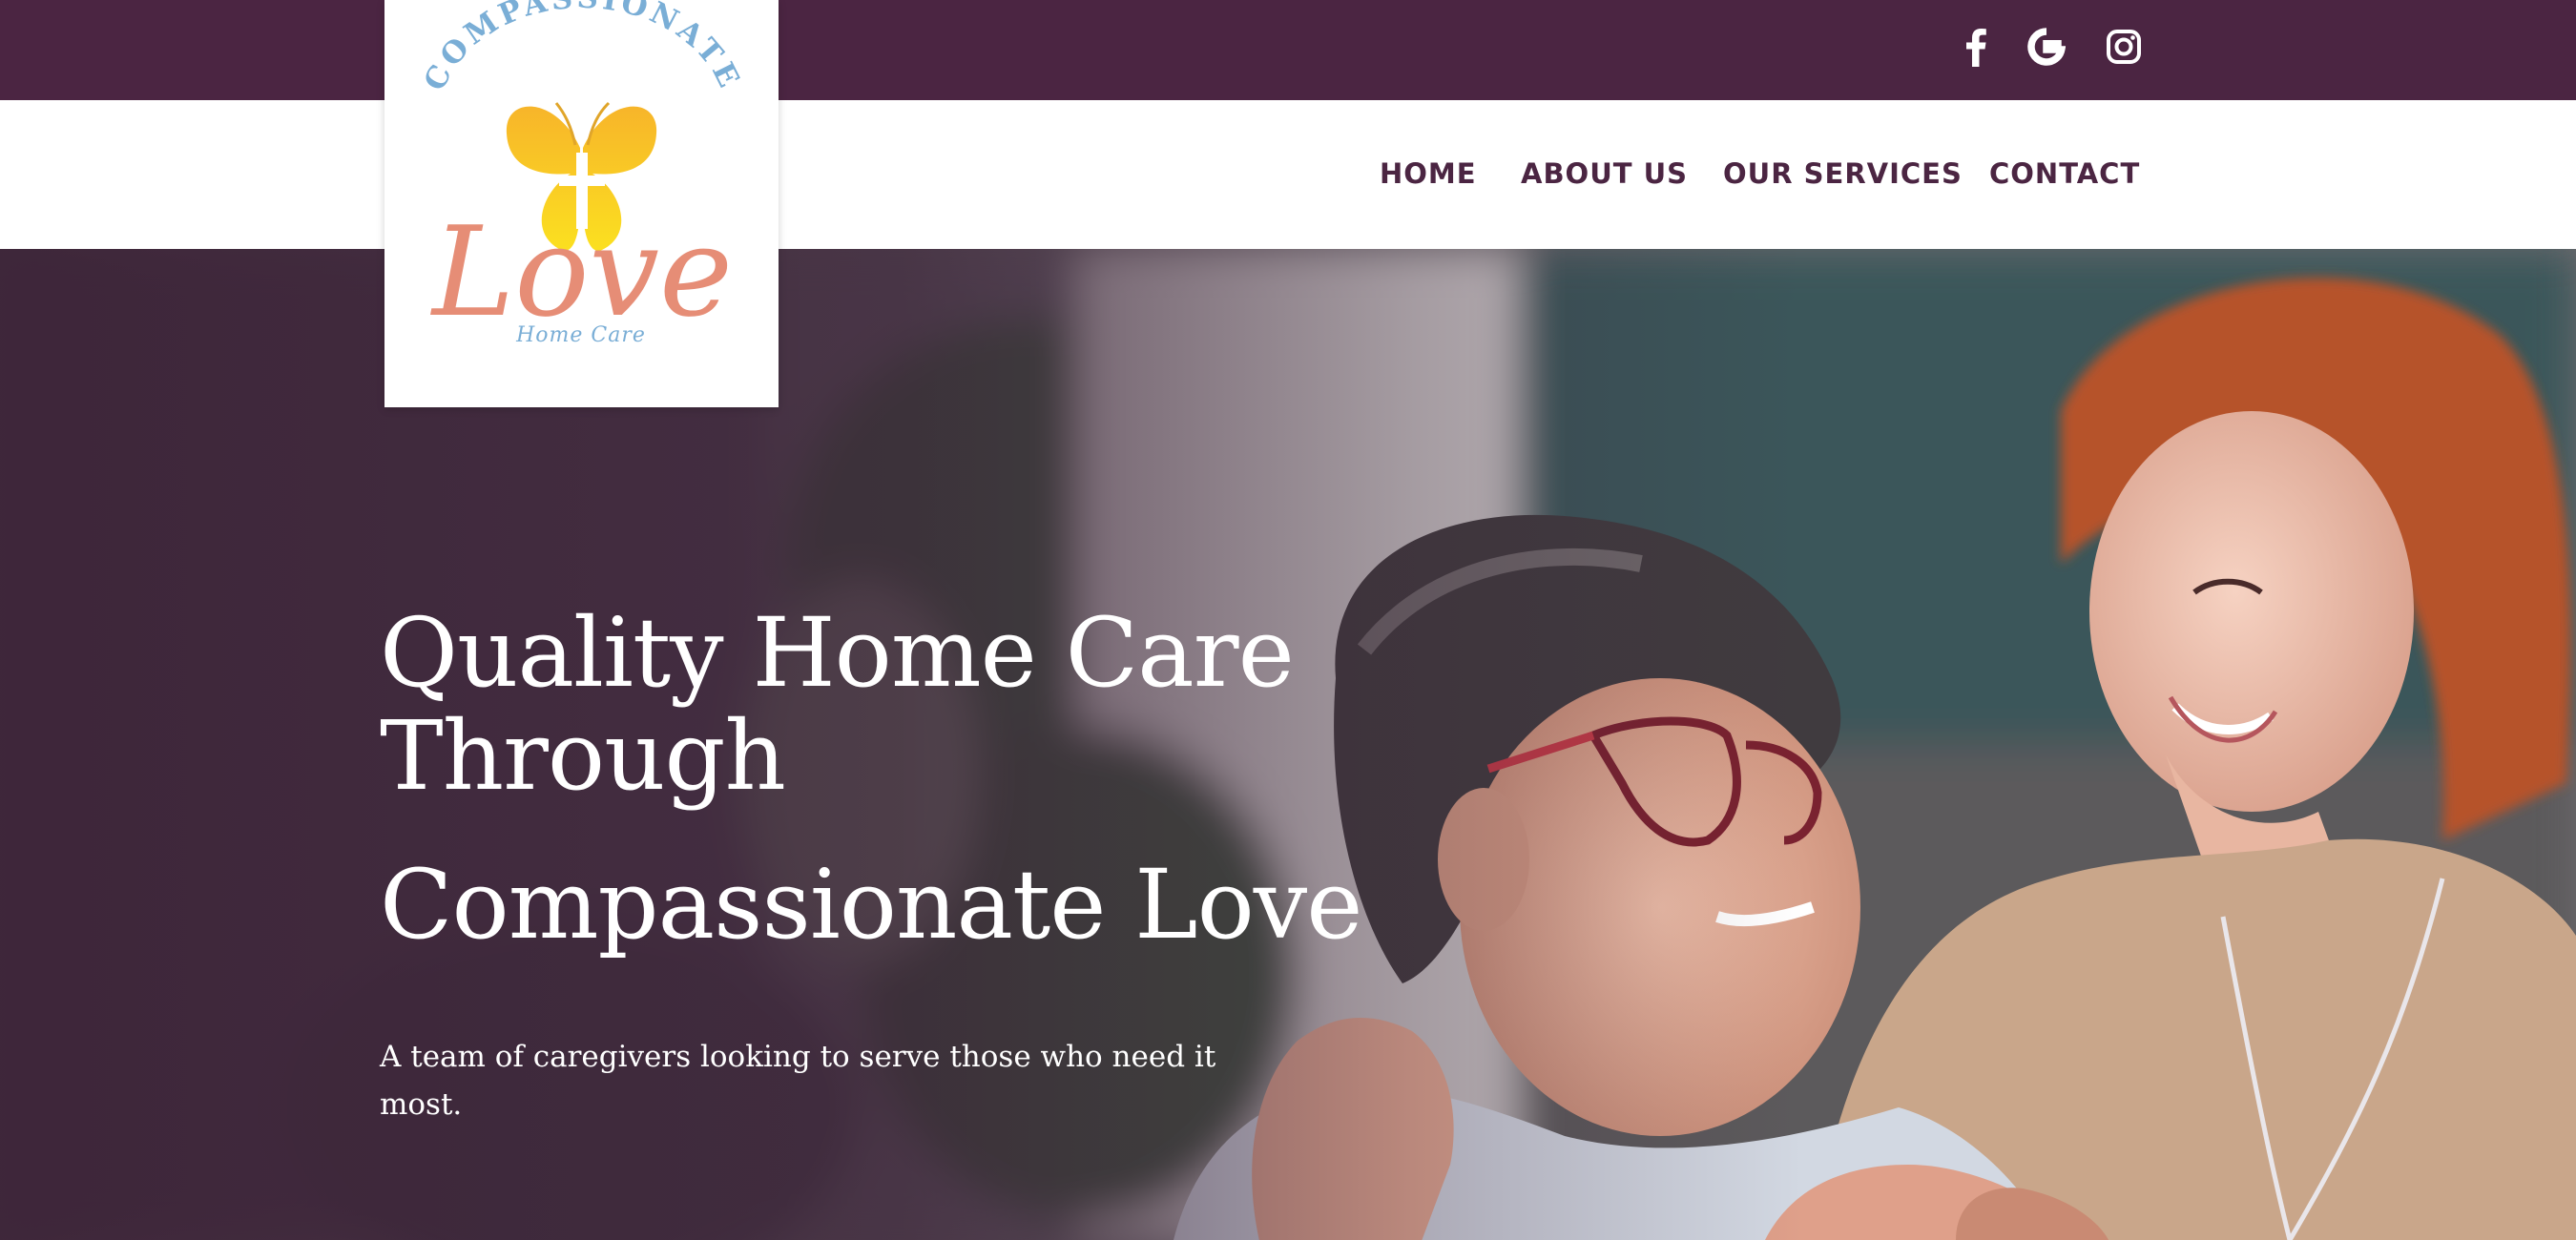 The width and height of the screenshot is (2576, 1240). I want to click on nav-our-services: OUR SERVICES, so click(1843, 174).